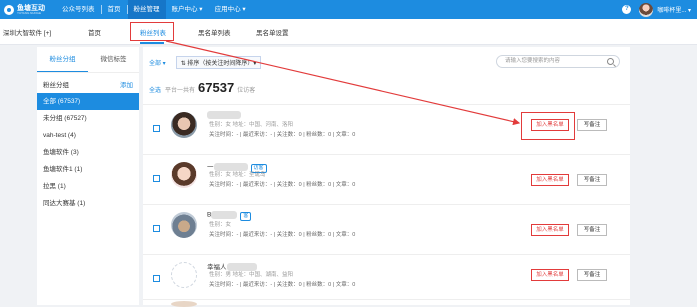 Image resolution: width=697 pixels, height=307 pixels. I want to click on visitor-tag: 客, so click(246, 216).